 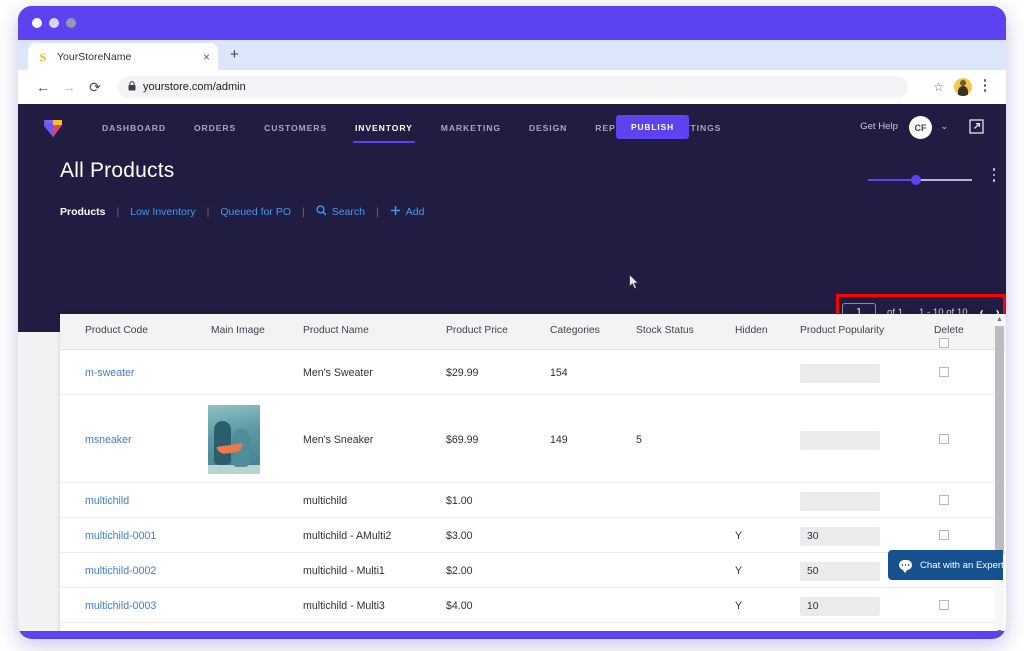 I want to click on chat-bubble-icon, so click(x=905, y=566).